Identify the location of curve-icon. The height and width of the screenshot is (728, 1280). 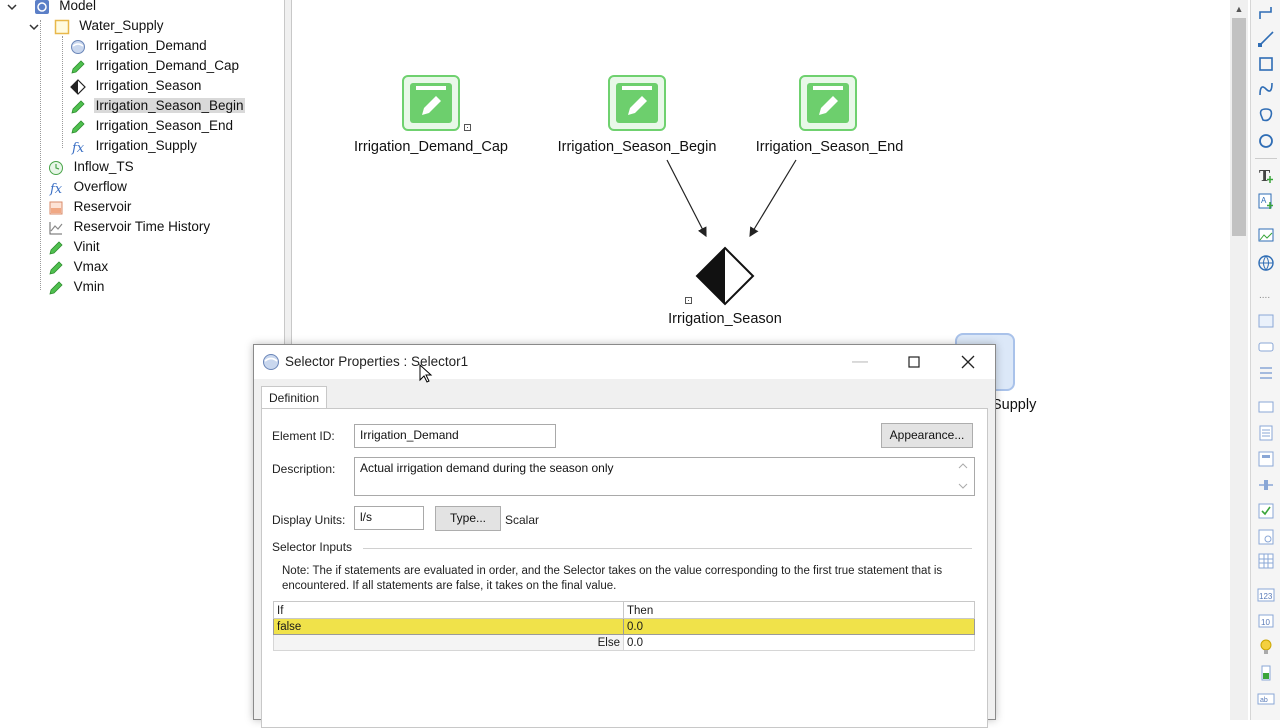
(1266, 89).